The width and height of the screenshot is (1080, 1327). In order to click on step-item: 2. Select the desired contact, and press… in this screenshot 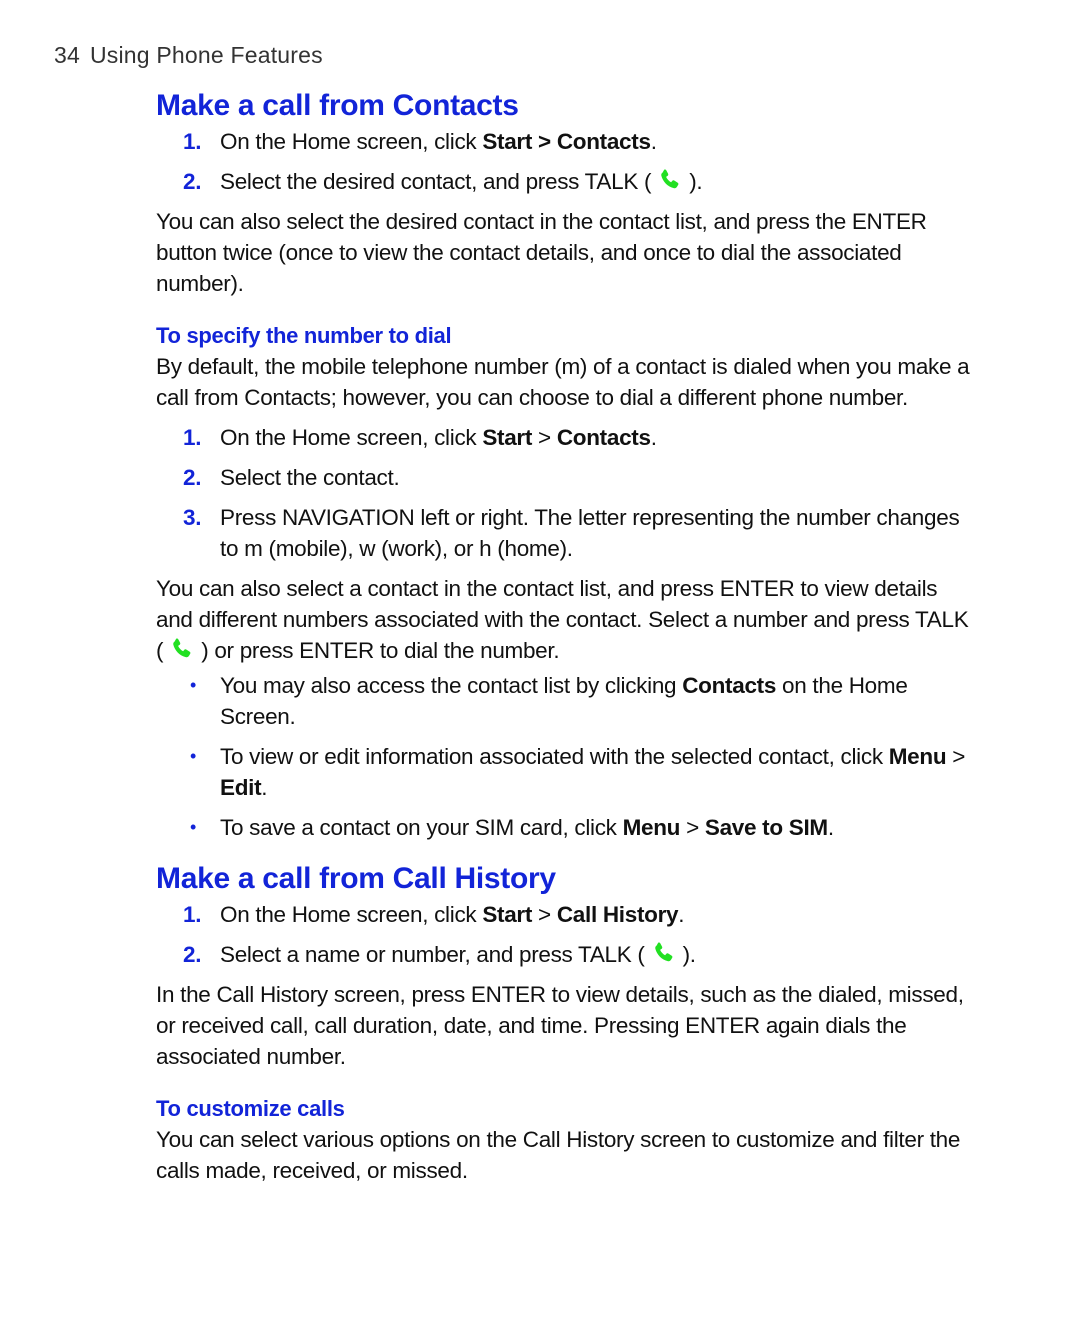, I will do `click(566, 181)`.